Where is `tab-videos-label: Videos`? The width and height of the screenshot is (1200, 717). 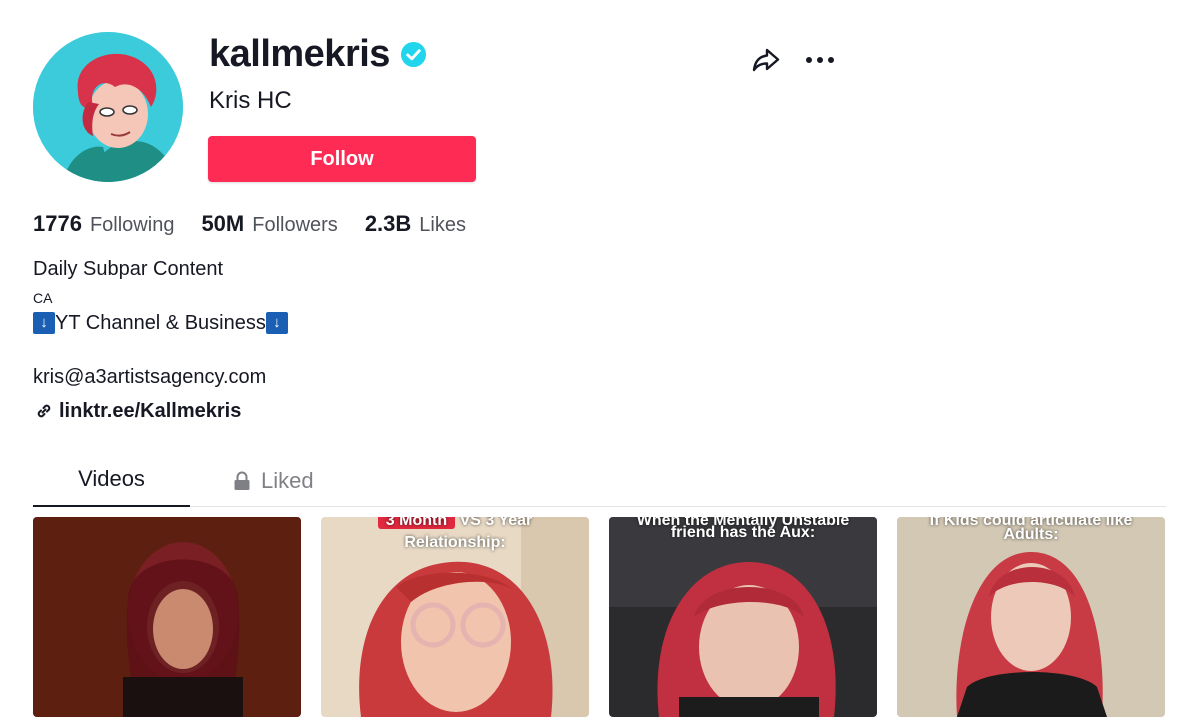 tab-videos-label: Videos is located at coordinates (111, 478).